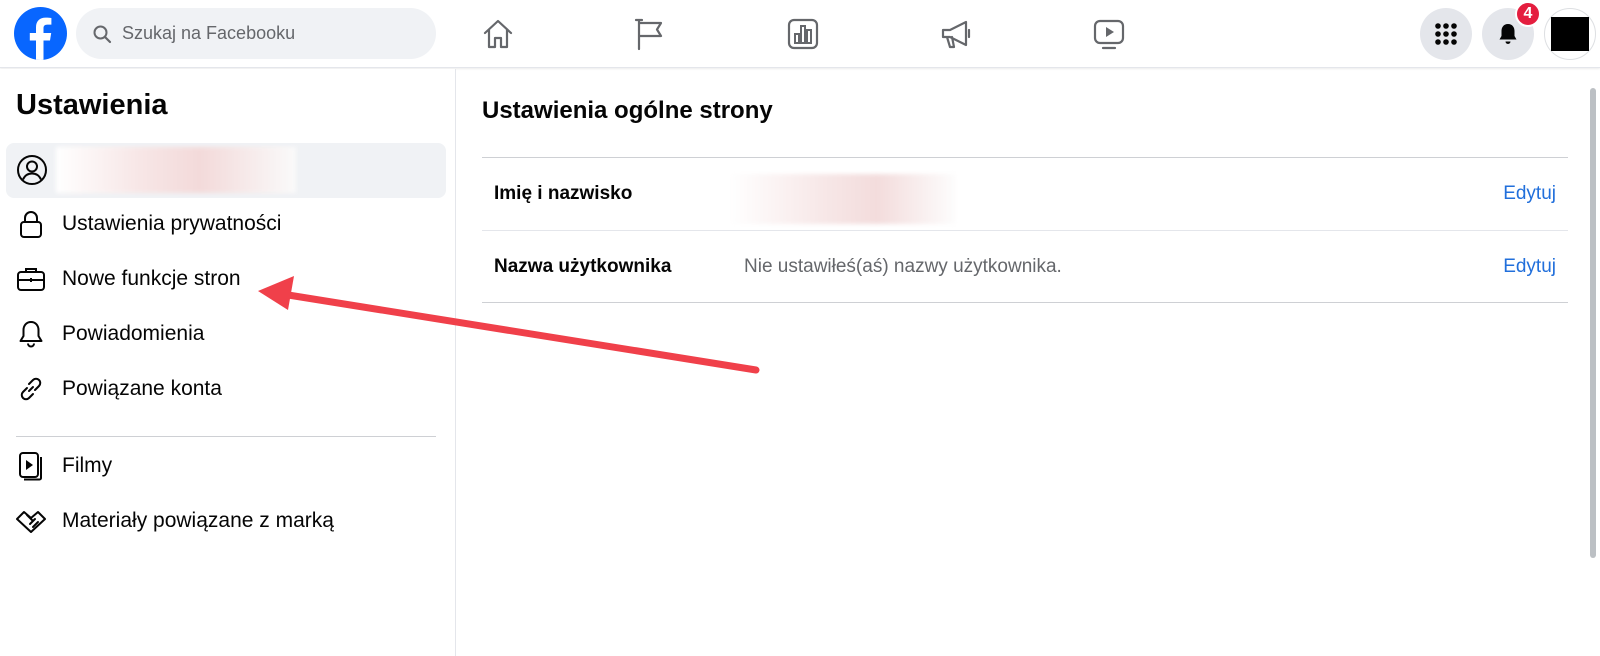 This screenshot has width=1600, height=656. What do you see at coordinates (31, 224) in the screenshot?
I see `lock-icon` at bounding box center [31, 224].